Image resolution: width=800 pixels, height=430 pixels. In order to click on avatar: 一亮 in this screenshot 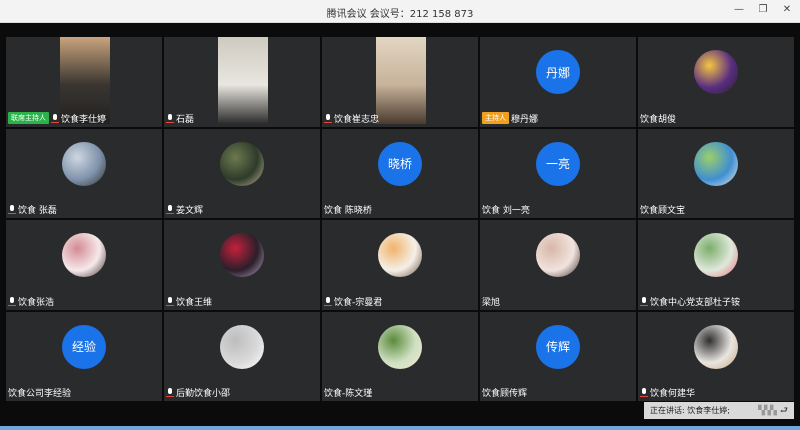, I will do `click(558, 163)`.